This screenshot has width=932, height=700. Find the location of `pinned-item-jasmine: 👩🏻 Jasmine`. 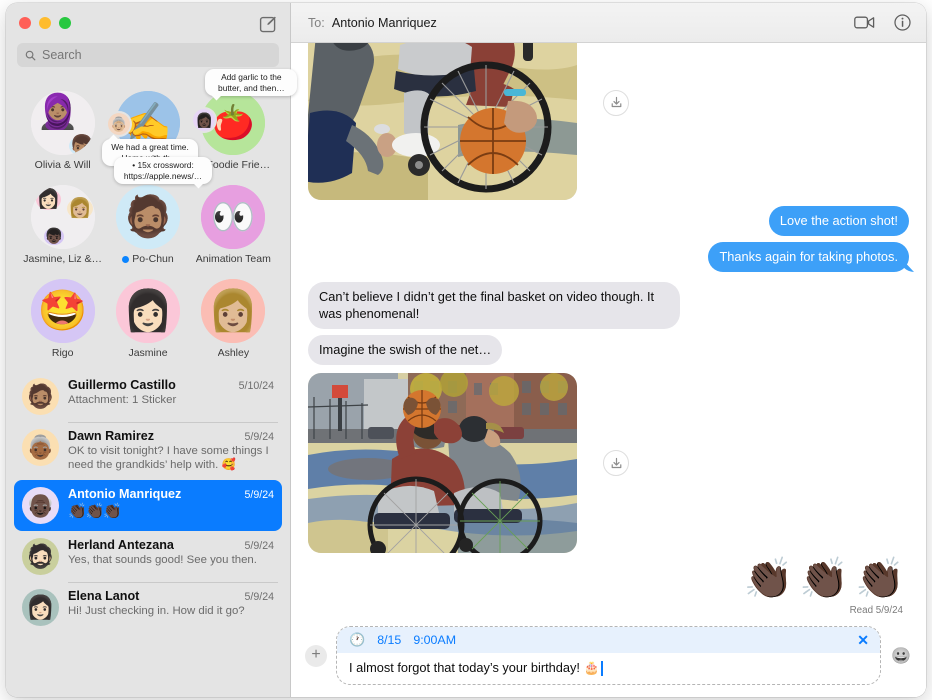

pinned-item-jasmine: 👩🏻 Jasmine is located at coordinates (147, 315).